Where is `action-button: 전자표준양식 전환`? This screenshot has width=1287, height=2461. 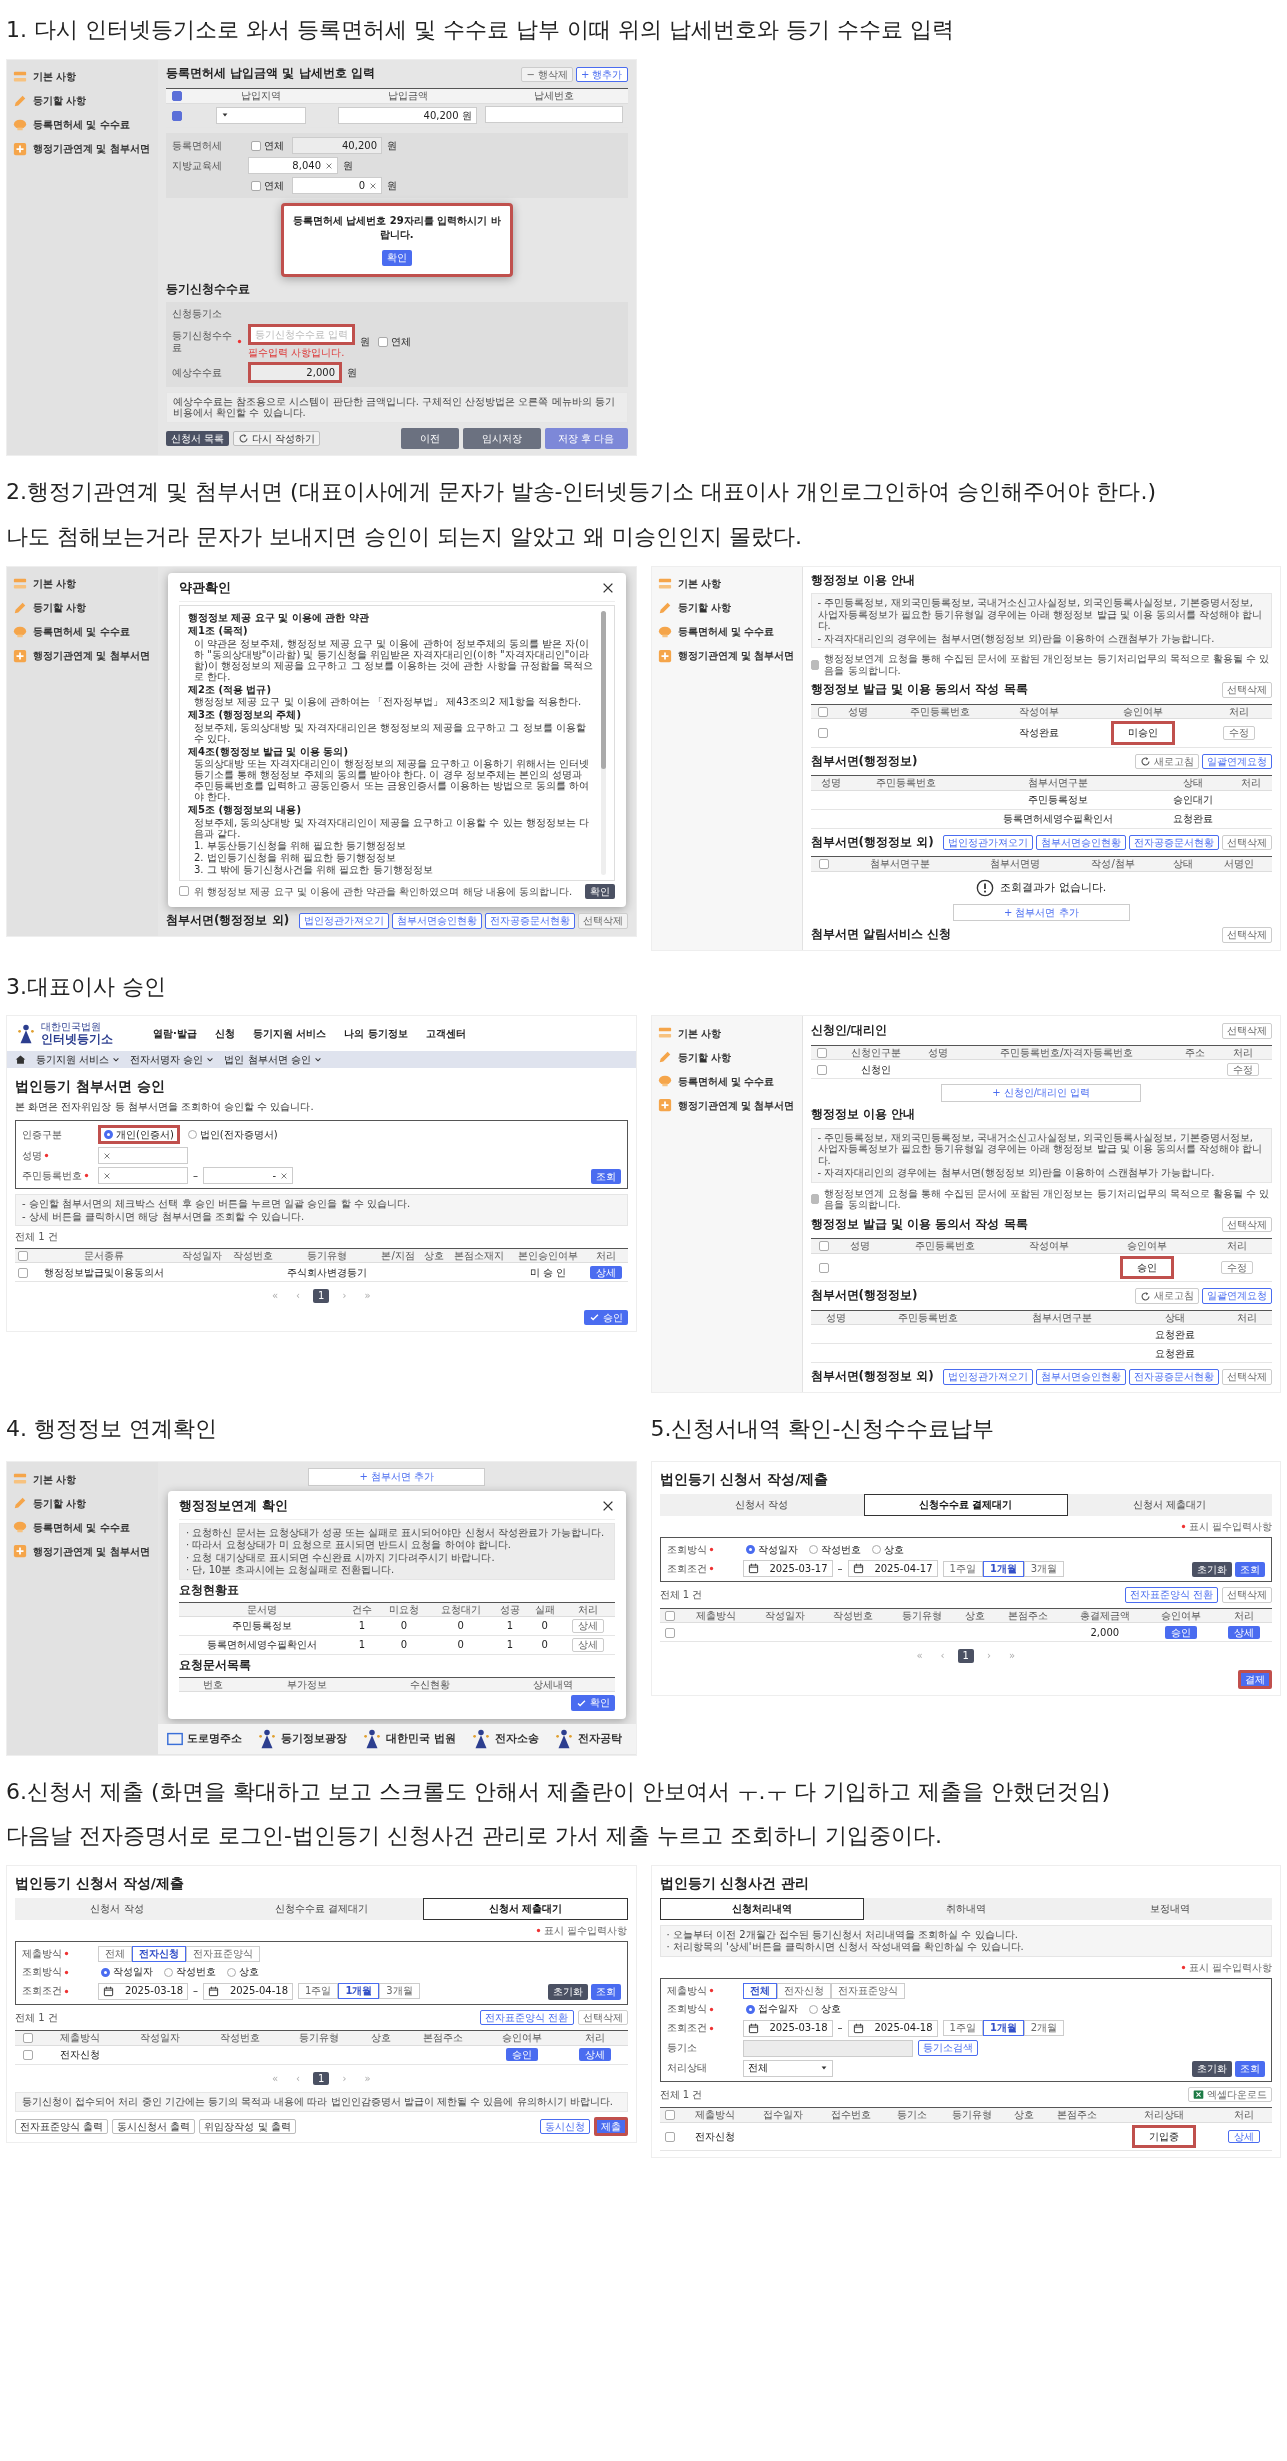
action-button: 전자표준양식 전환 is located at coordinates (1171, 1595).